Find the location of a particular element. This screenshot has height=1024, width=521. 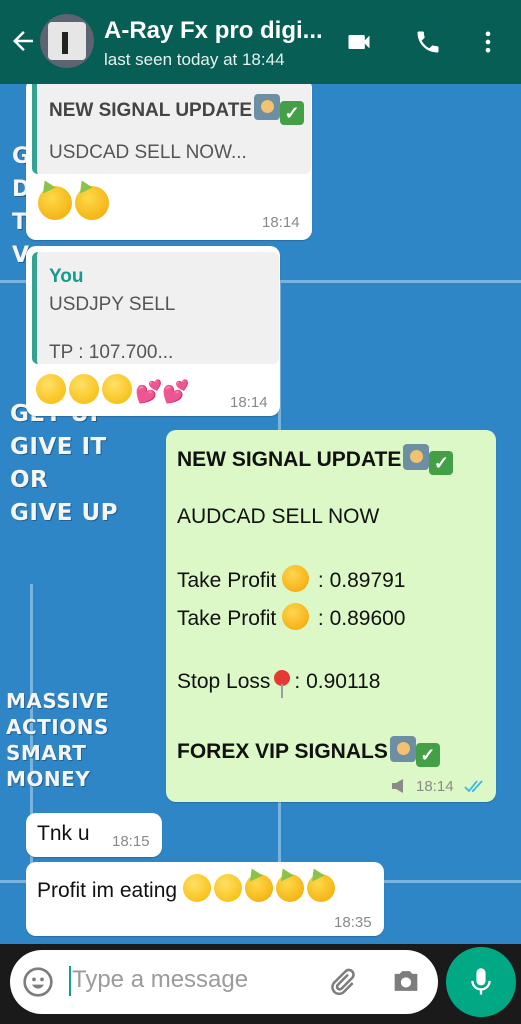

attach-icon is located at coordinates (342, 982).